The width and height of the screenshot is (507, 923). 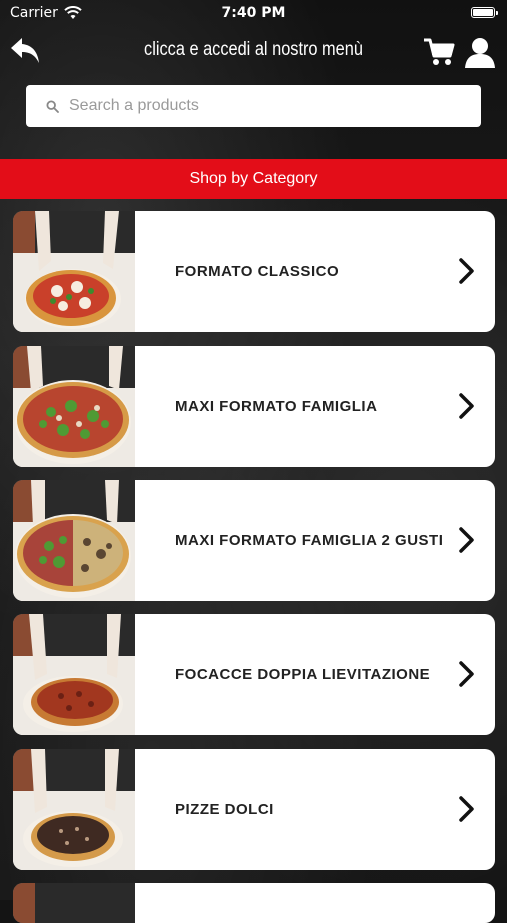 I want to click on category-card-pizze-dolci: PIZZE DOLCI, so click(x=254, y=809).